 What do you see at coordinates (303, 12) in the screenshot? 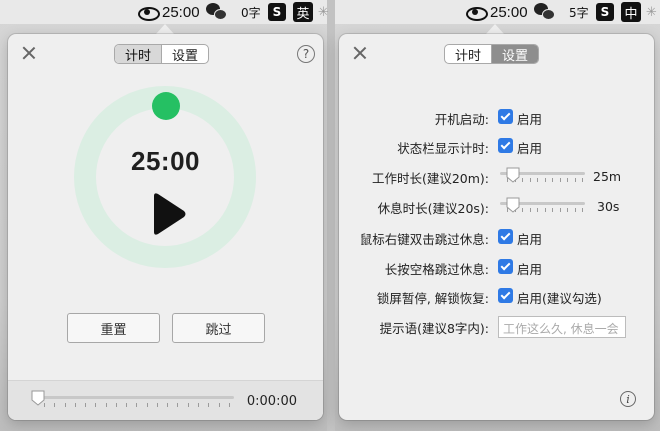
I see `ime-indicator: 英` at bounding box center [303, 12].